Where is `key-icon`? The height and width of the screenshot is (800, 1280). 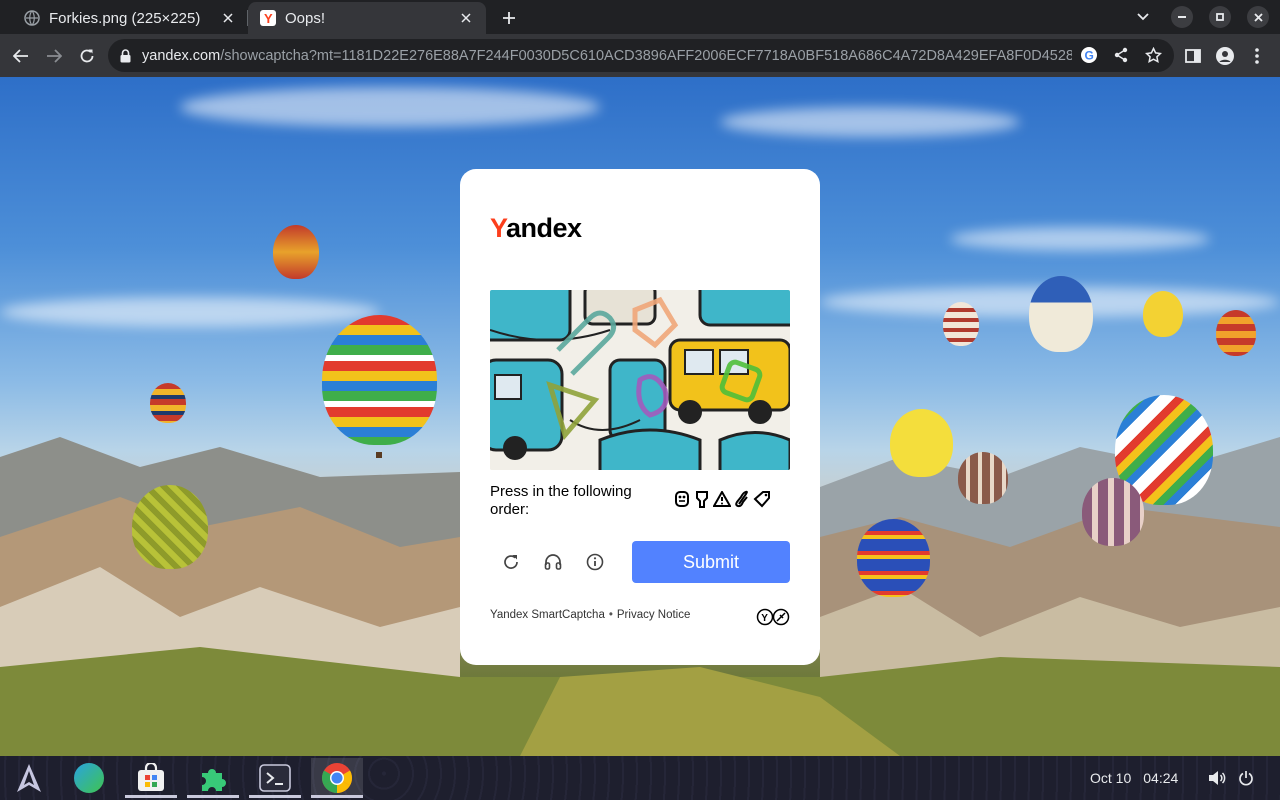
key-icon is located at coordinates (701, 499).